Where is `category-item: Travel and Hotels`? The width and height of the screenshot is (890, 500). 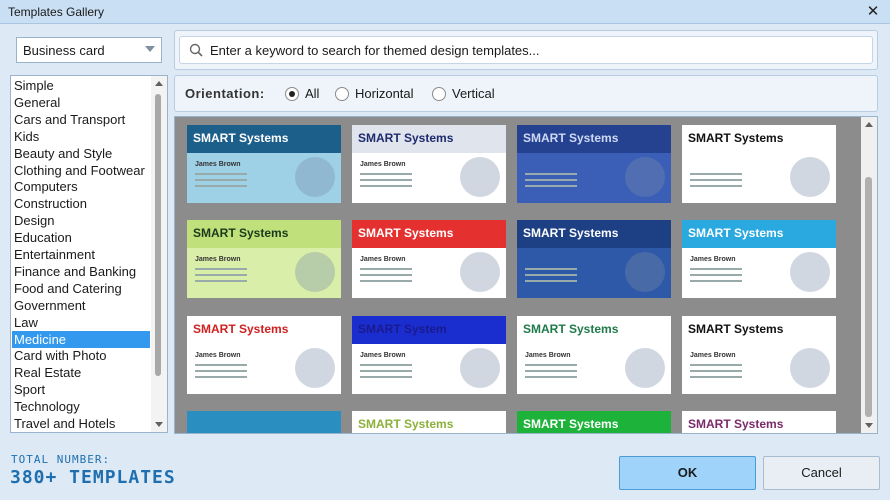
category-item: Travel and Hotels is located at coordinates (81, 423).